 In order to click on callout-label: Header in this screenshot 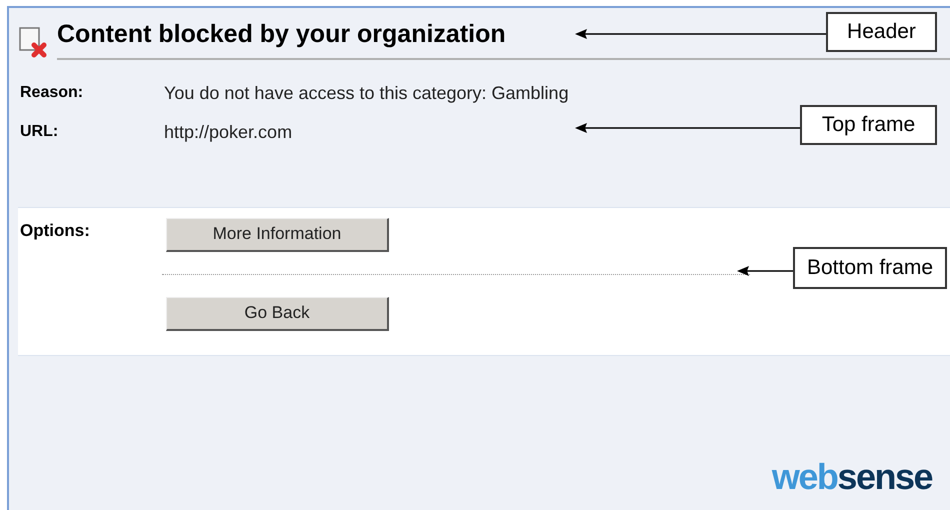, I will do `click(881, 32)`.